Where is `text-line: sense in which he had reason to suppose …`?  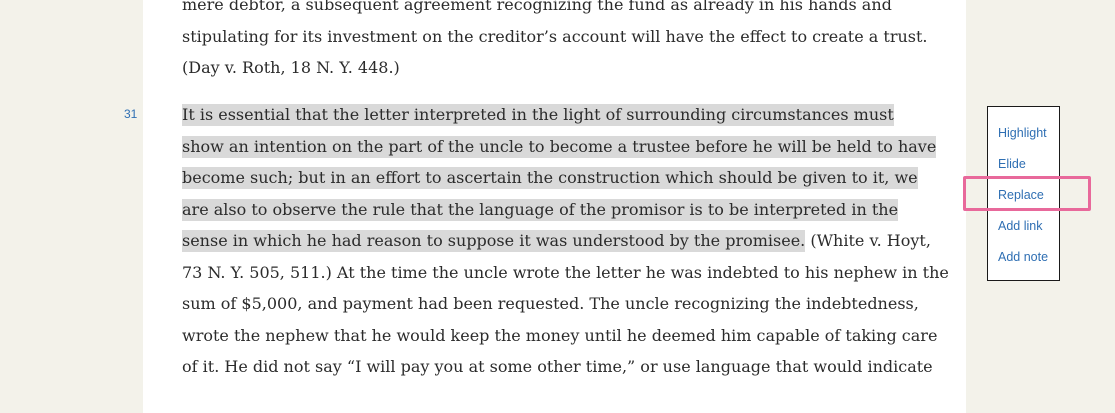
text-line: sense in which he had reason to suppose … is located at coordinates (562, 241).